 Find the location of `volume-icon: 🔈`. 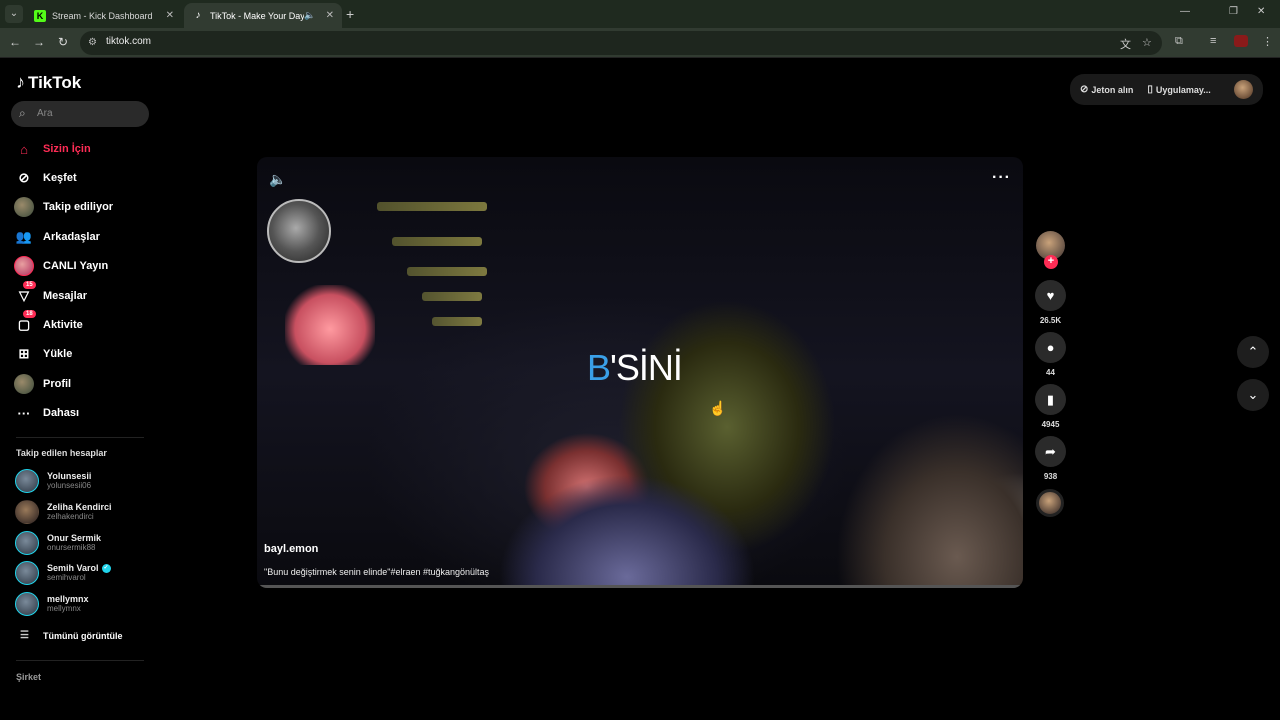

volume-icon: 🔈 is located at coordinates (277, 179).